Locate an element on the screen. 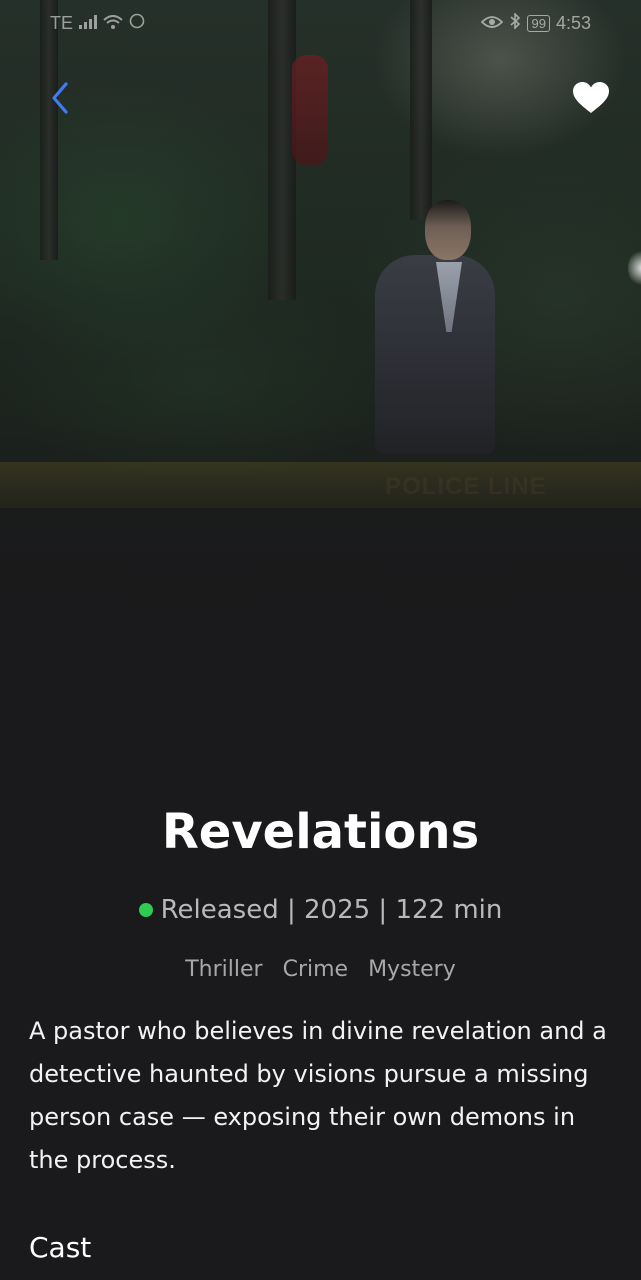 The image size is (641, 1280). genre-chip: Thriller is located at coordinates (223, 970).